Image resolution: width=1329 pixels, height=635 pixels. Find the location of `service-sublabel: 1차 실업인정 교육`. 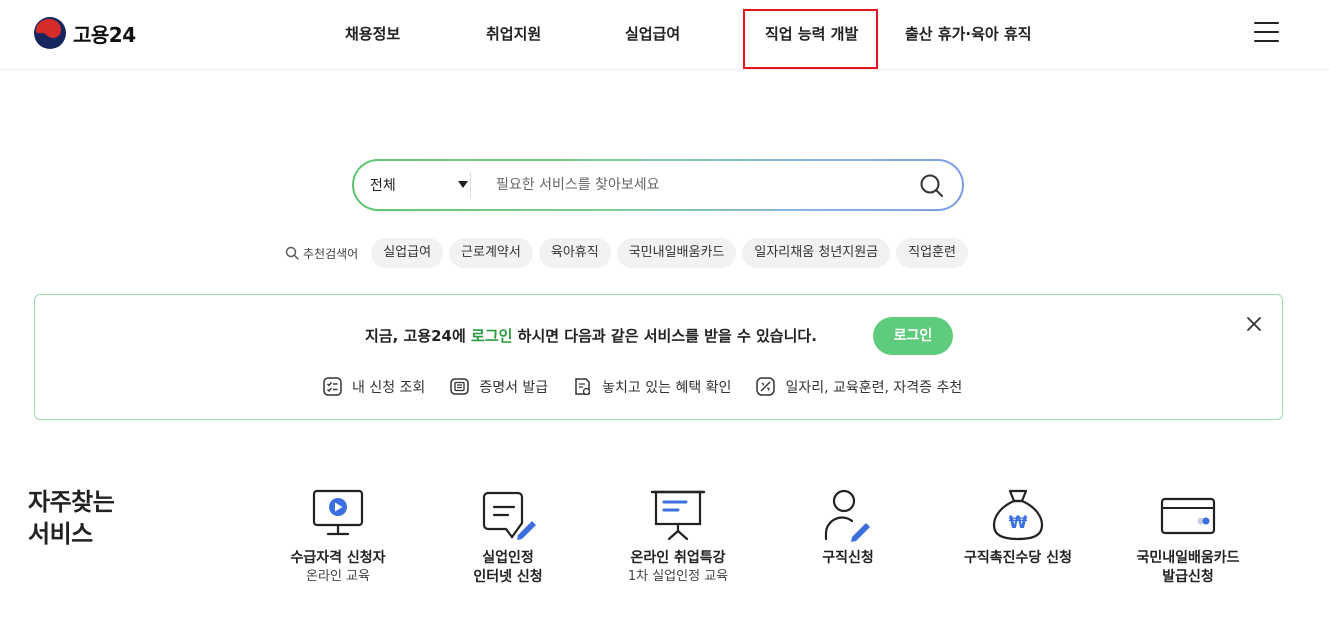

service-sublabel: 1차 실업인정 교육 is located at coordinates (678, 576).